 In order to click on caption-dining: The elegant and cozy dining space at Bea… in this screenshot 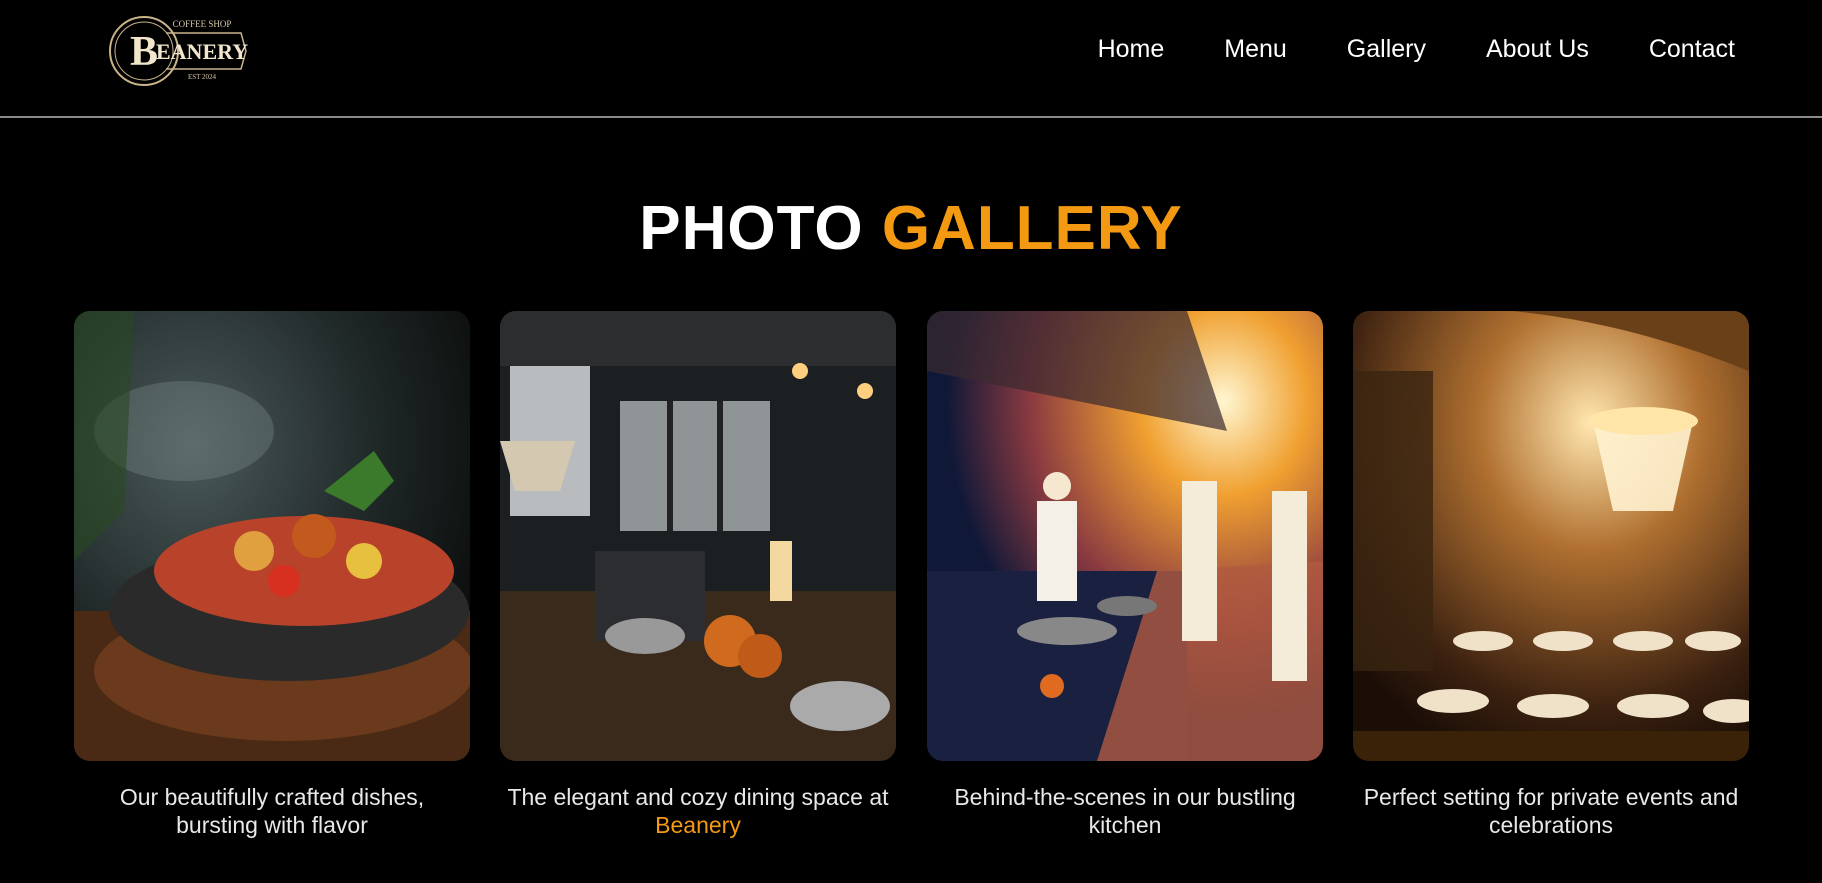, I will do `click(698, 811)`.